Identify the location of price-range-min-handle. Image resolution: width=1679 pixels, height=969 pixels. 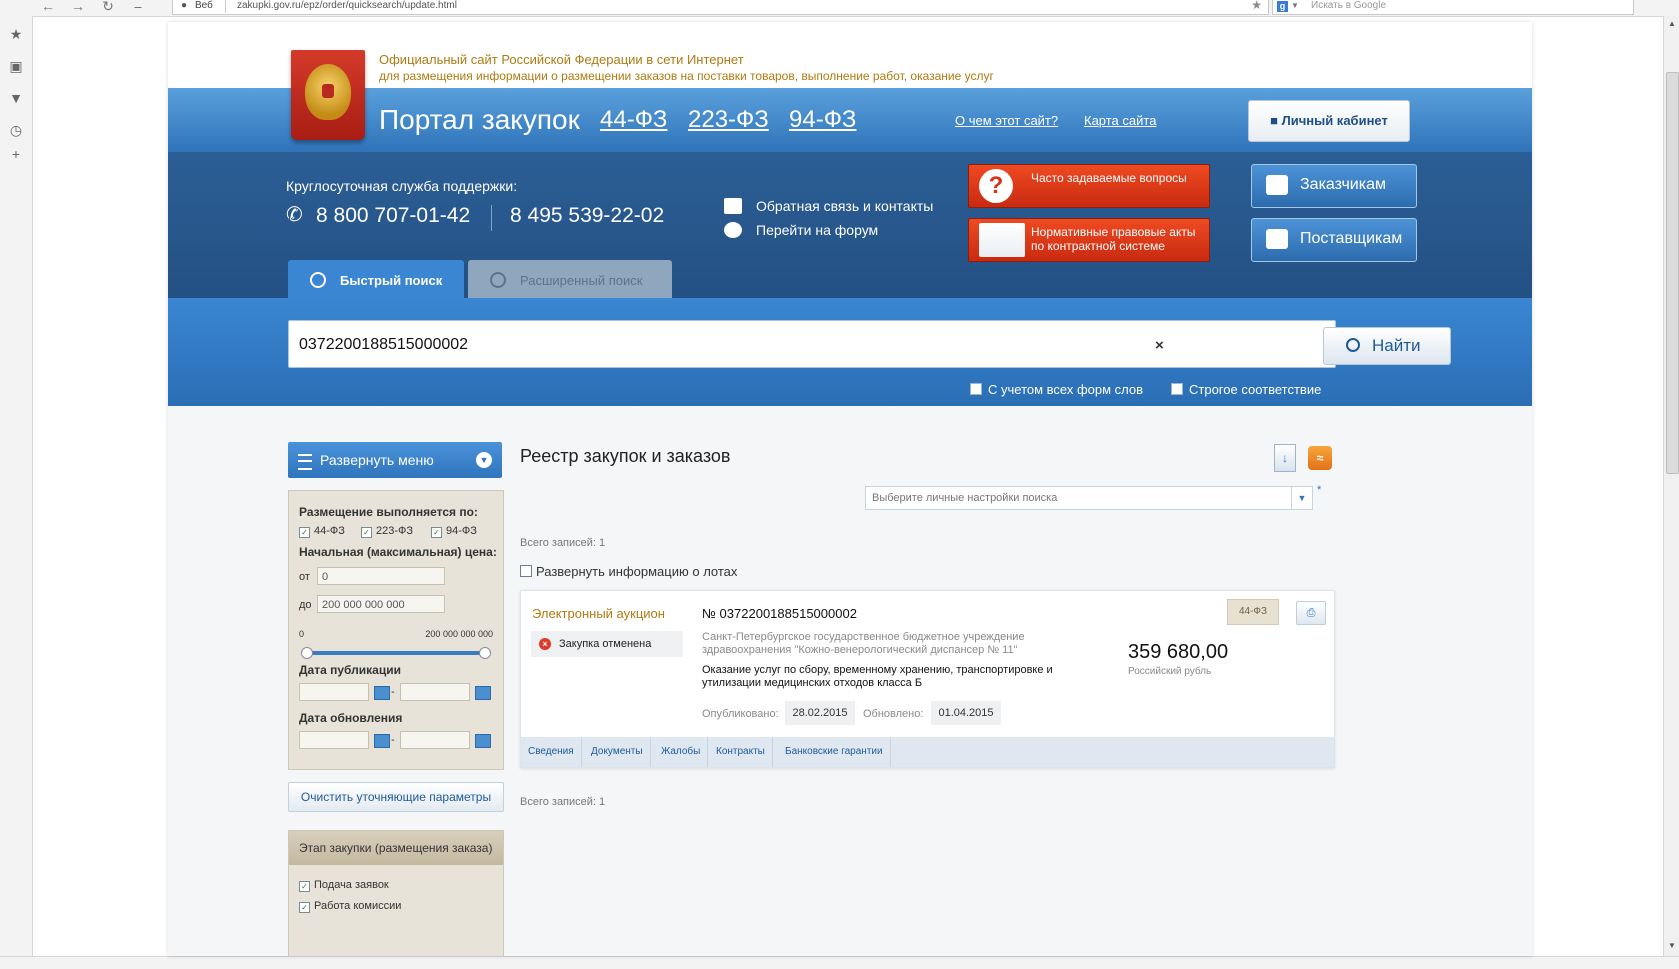
(307, 653).